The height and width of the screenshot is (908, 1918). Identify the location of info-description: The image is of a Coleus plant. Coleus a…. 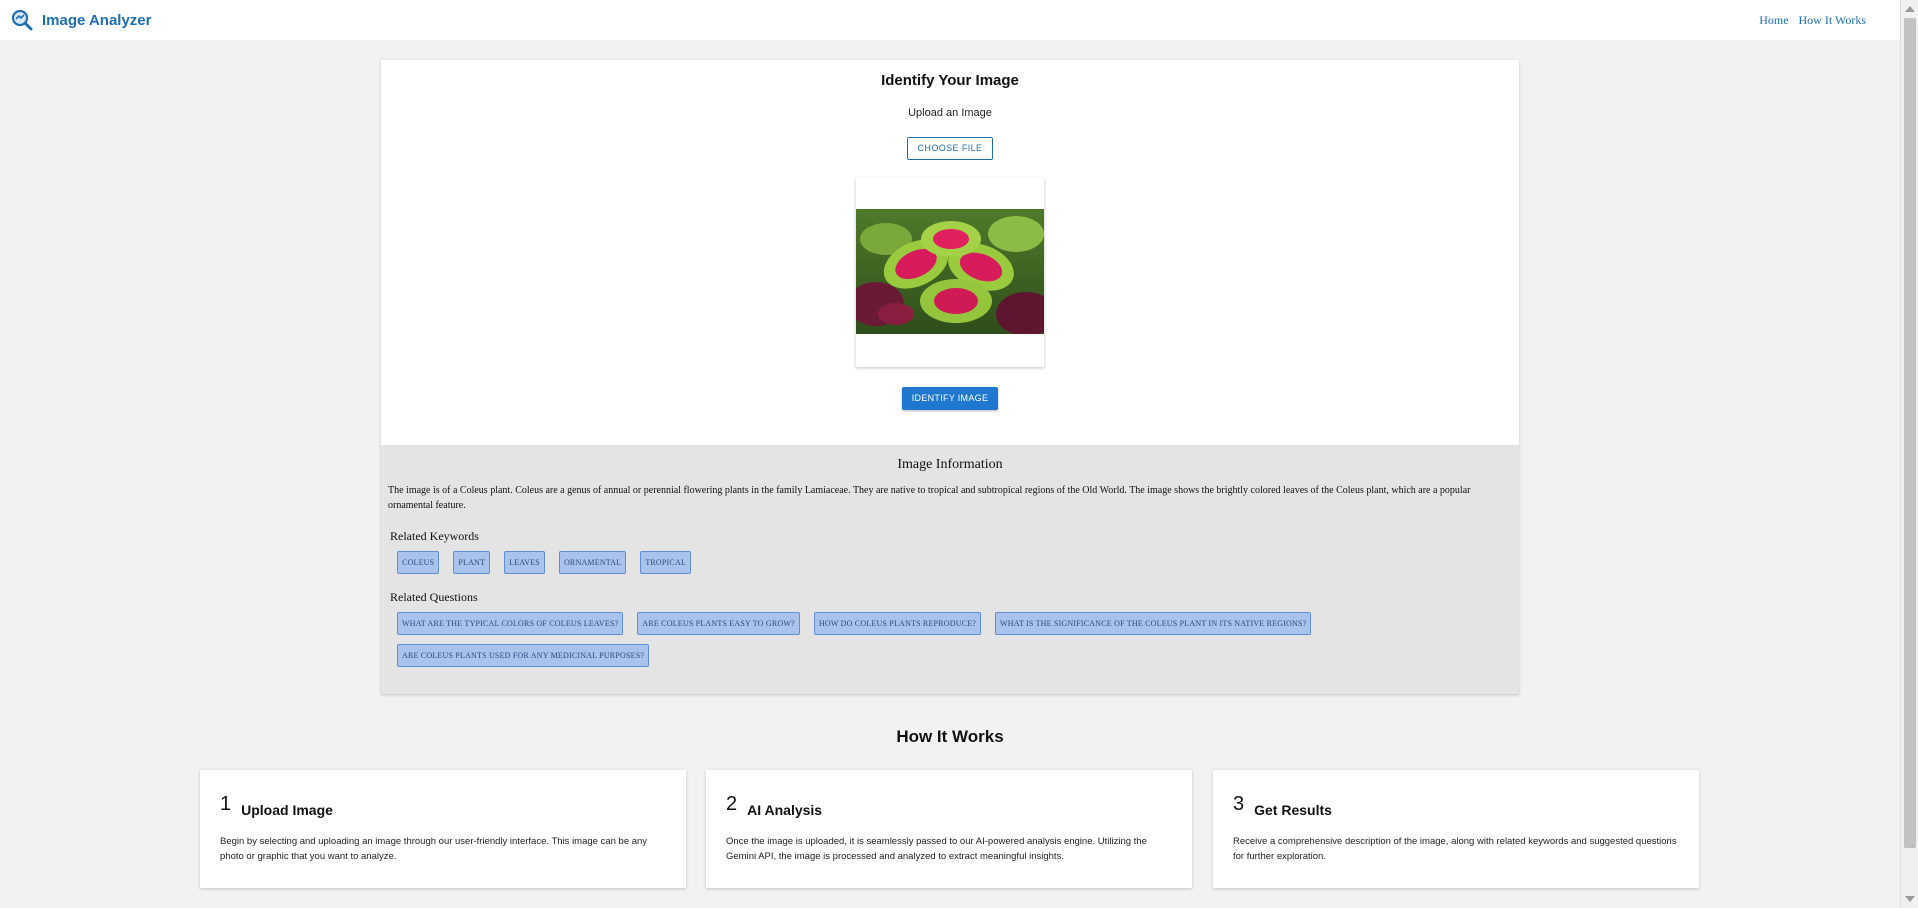
(929, 498).